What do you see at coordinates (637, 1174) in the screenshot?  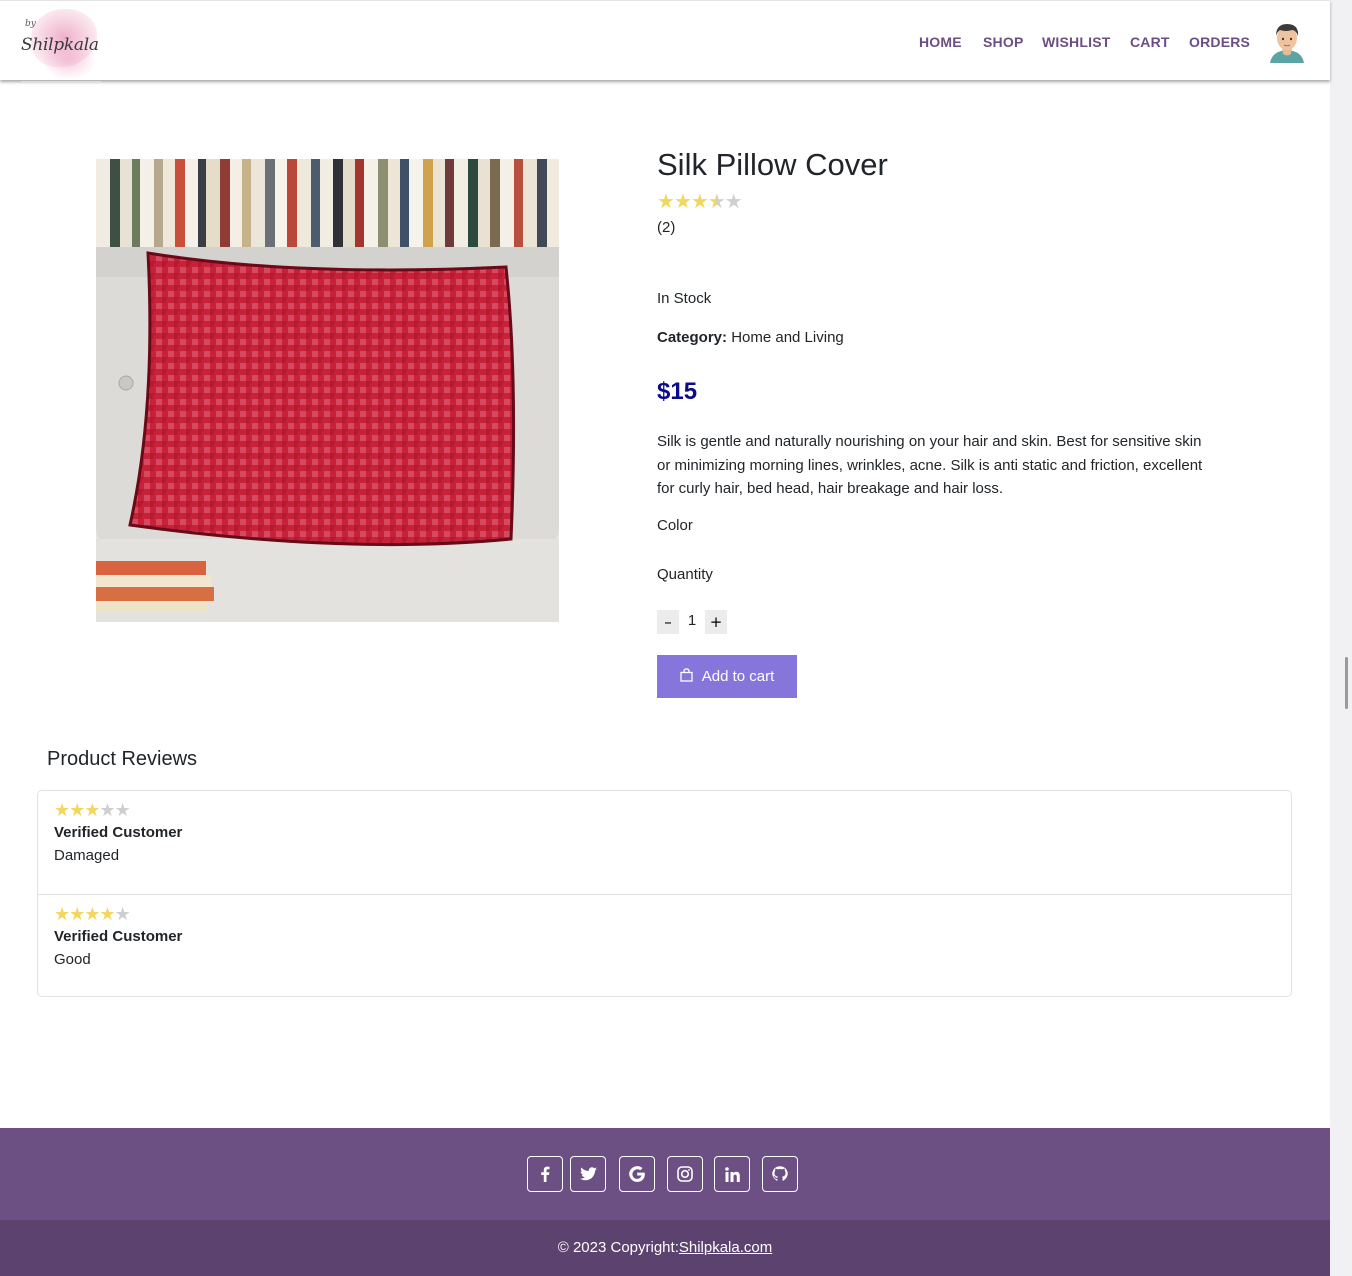 I see `google-icon` at bounding box center [637, 1174].